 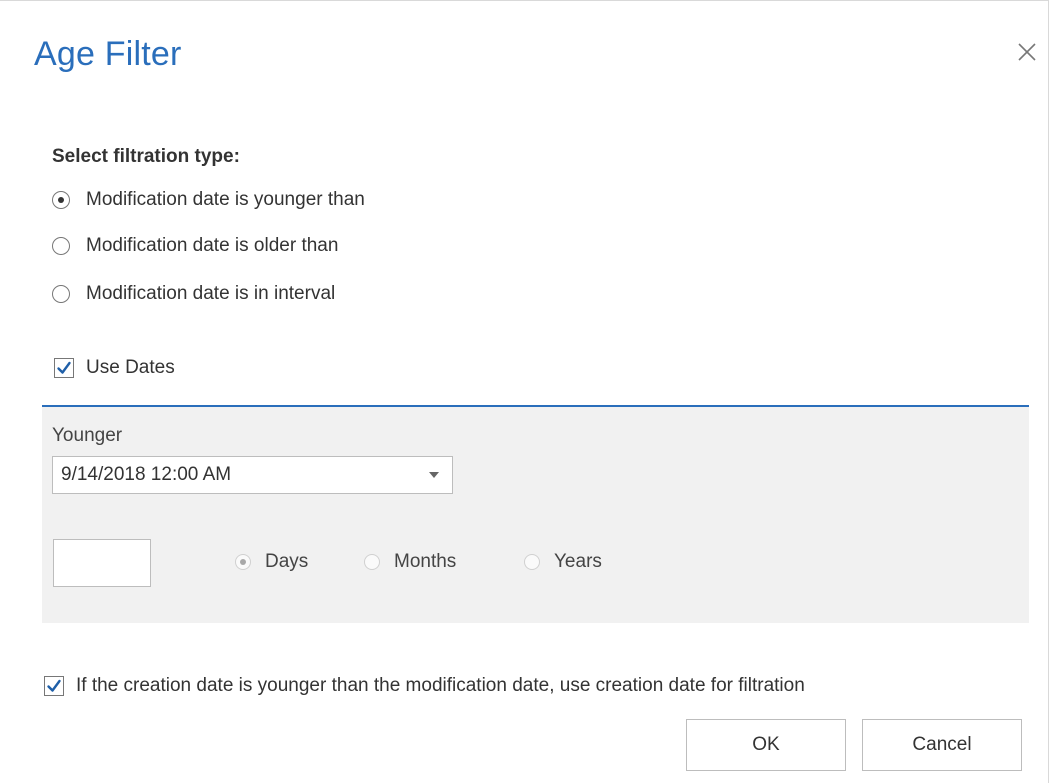 What do you see at coordinates (130, 367) in the screenshot?
I see `use-dates-label: Use Dates` at bounding box center [130, 367].